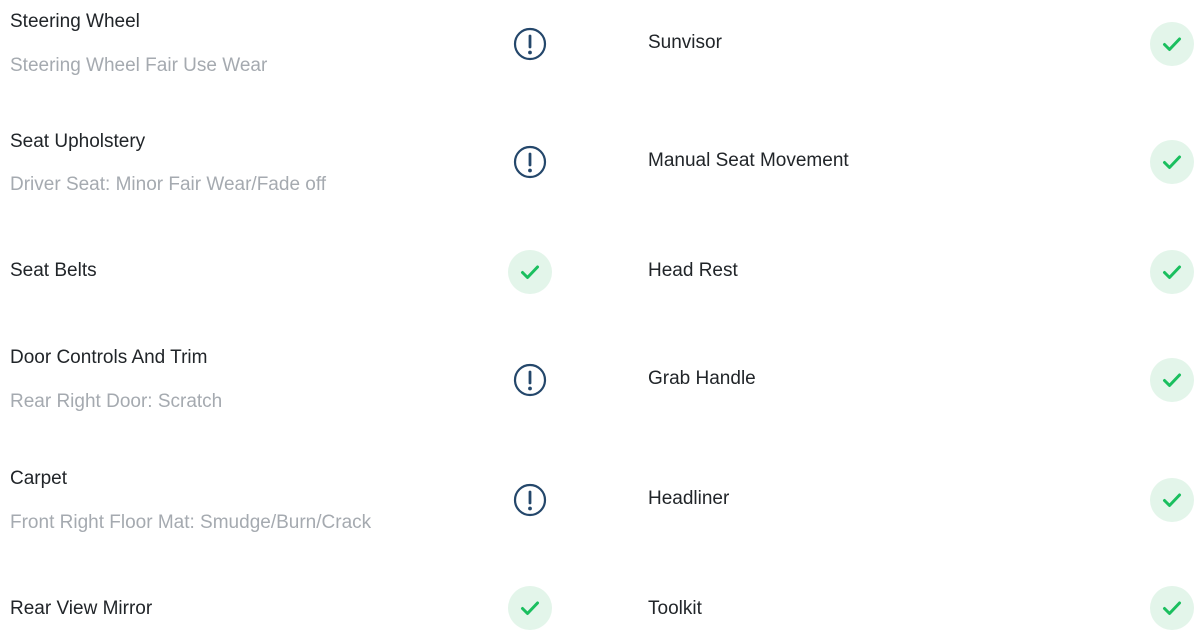 The image size is (1195, 630). What do you see at coordinates (921, 500) in the screenshot?
I see `inspection-item-headliner: Headliner` at bounding box center [921, 500].